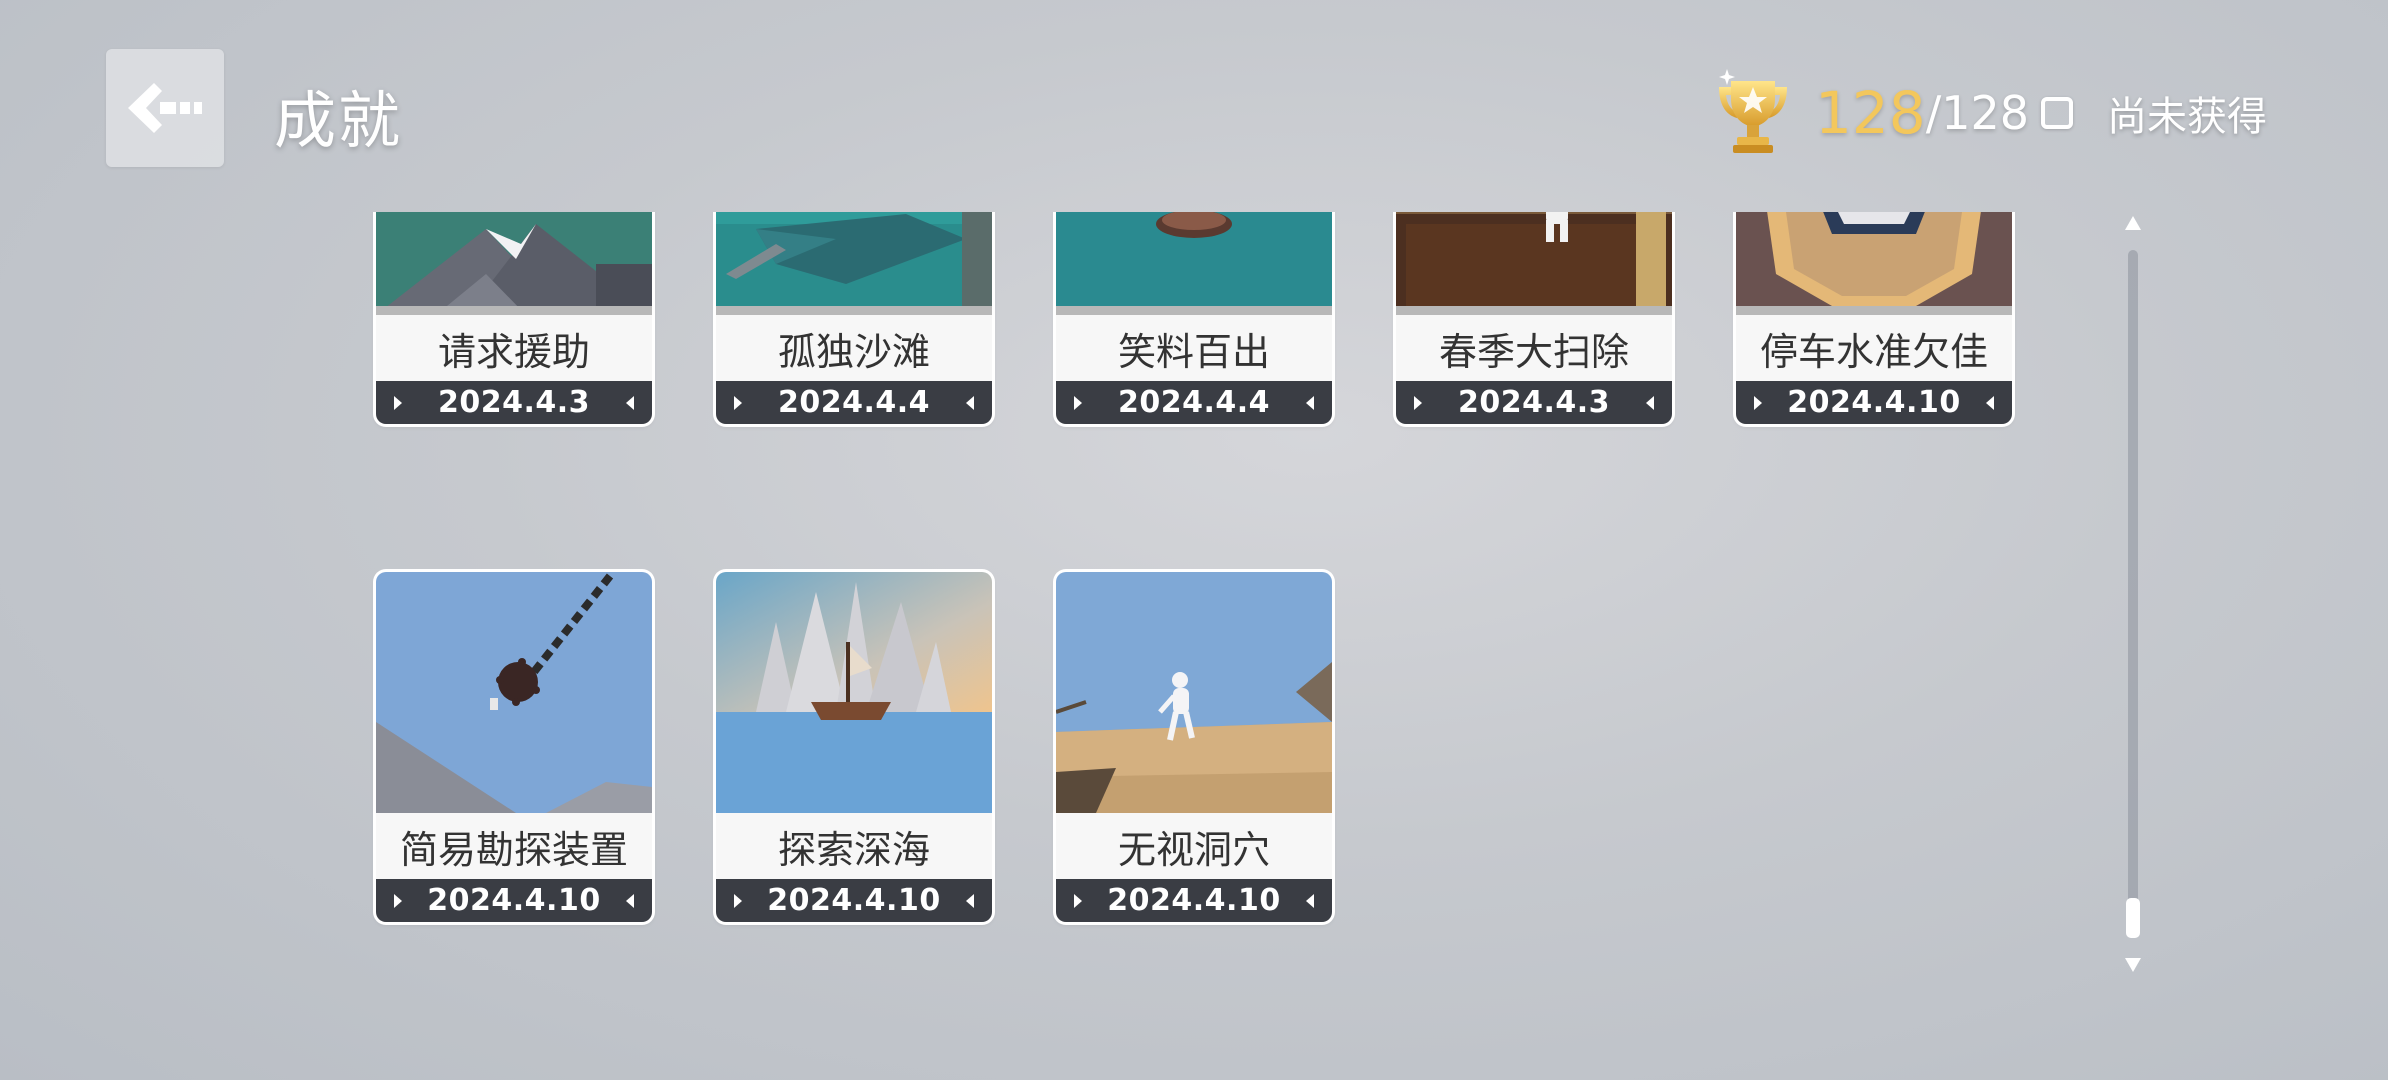  What do you see at coordinates (854, 692) in the screenshot?
I see `achievement-image-pirate-ship` at bounding box center [854, 692].